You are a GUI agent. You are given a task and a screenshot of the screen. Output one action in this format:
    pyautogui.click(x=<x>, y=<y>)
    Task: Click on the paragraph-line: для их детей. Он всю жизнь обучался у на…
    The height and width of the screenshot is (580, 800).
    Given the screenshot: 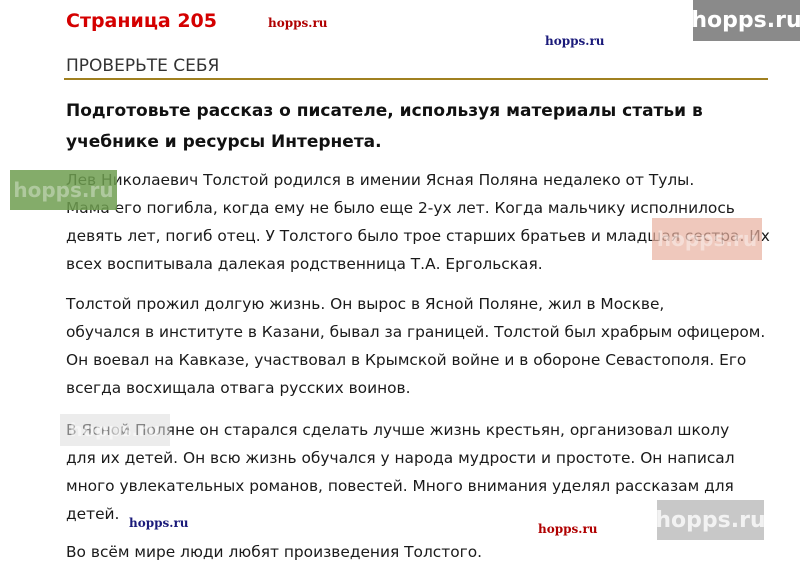 What is the action you would take?
    pyautogui.click(x=400, y=458)
    